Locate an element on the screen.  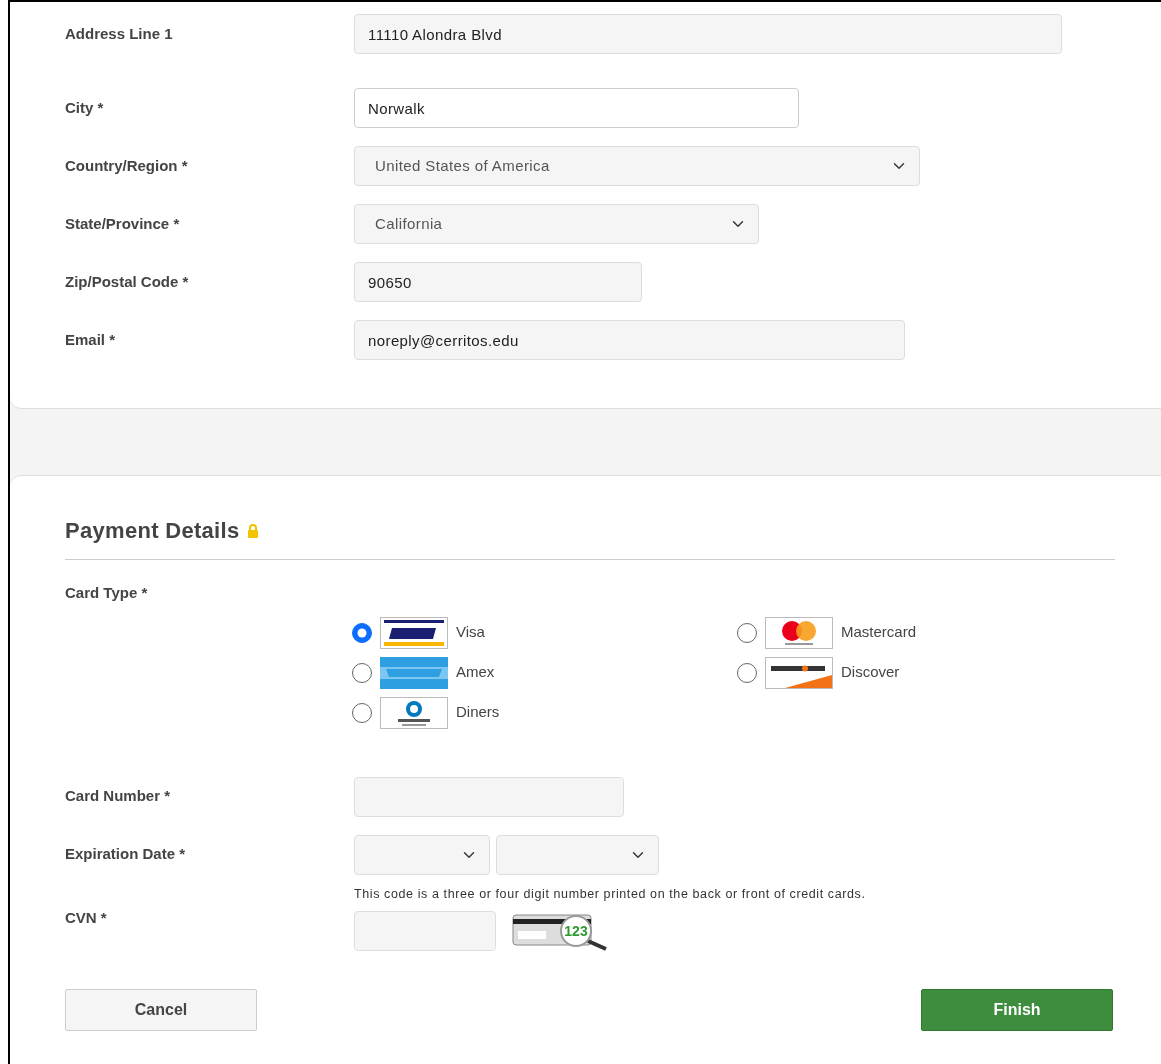
card-type-label: Diners is located at coordinates (478, 712).